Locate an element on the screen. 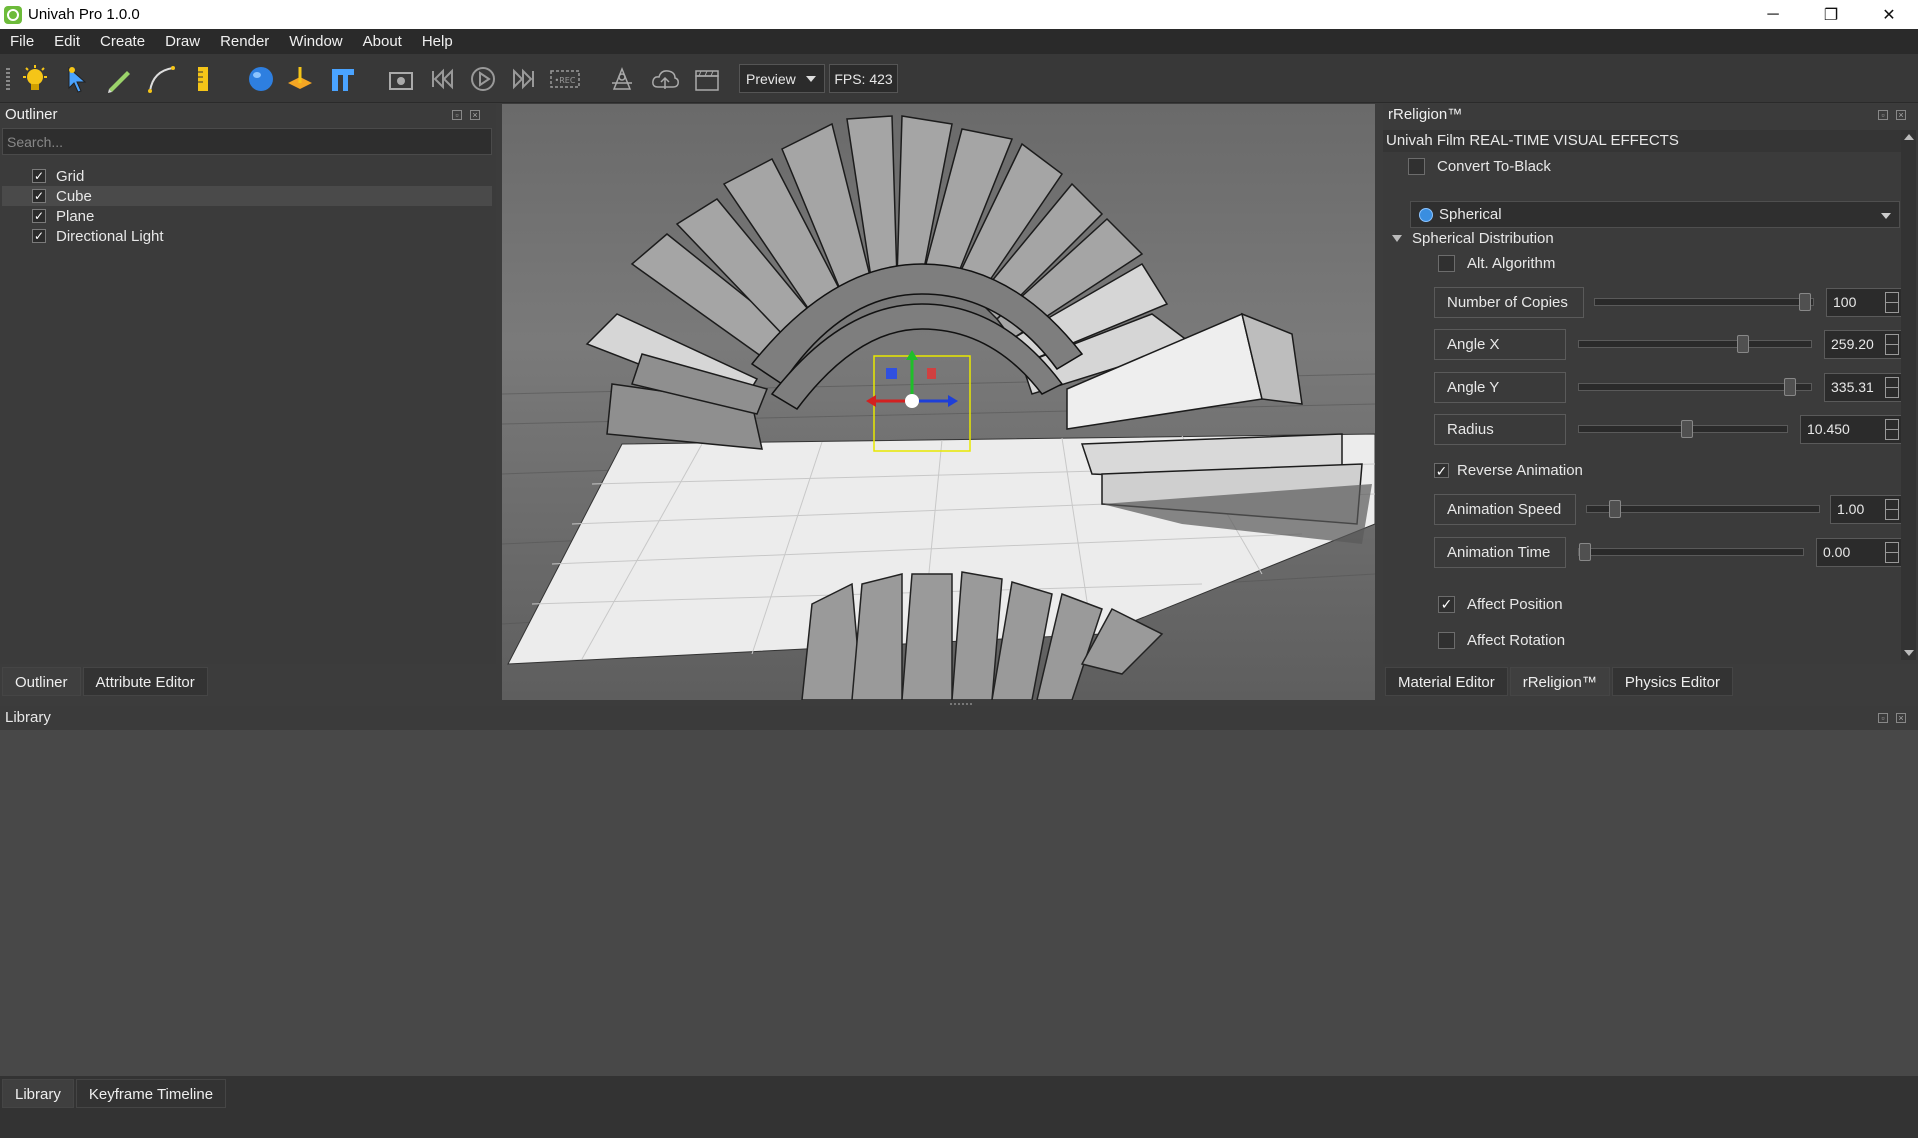 Image resolution: width=1918 pixels, height=1138 pixels. light-bulb-icon is located at coordinates (35, 79).